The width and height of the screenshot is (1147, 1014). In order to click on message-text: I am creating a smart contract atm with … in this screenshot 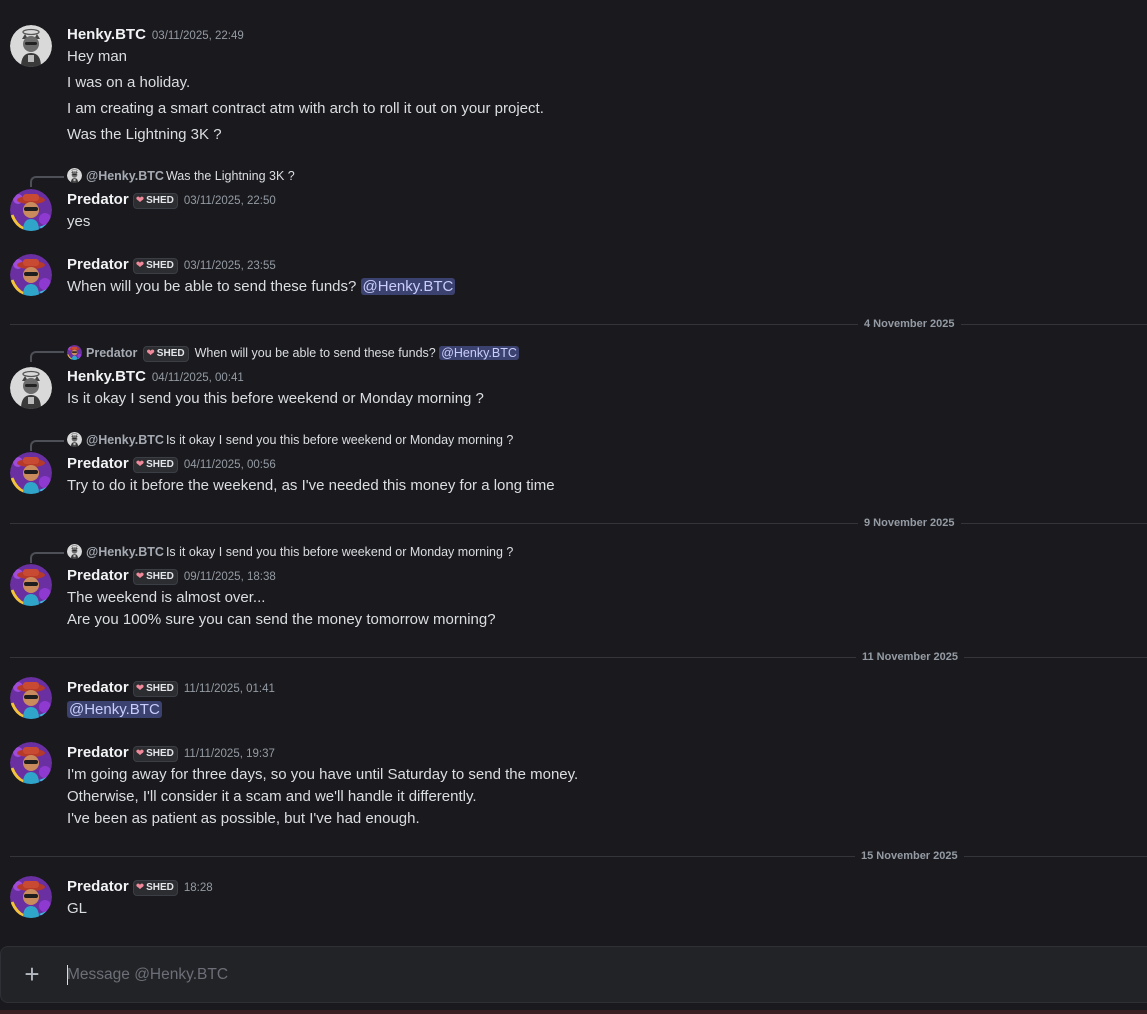, I will do `click(305, 108)`.